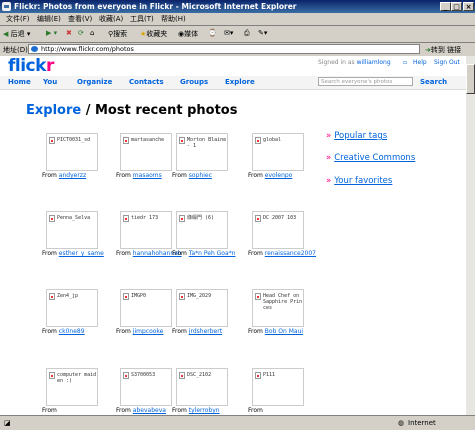 The height and width of the screenshot is (430, 475). What do you see at coordinates (278, 152) in the screenshot?
I see `photo-thumbnail: global` at bounding box center [278, 152].